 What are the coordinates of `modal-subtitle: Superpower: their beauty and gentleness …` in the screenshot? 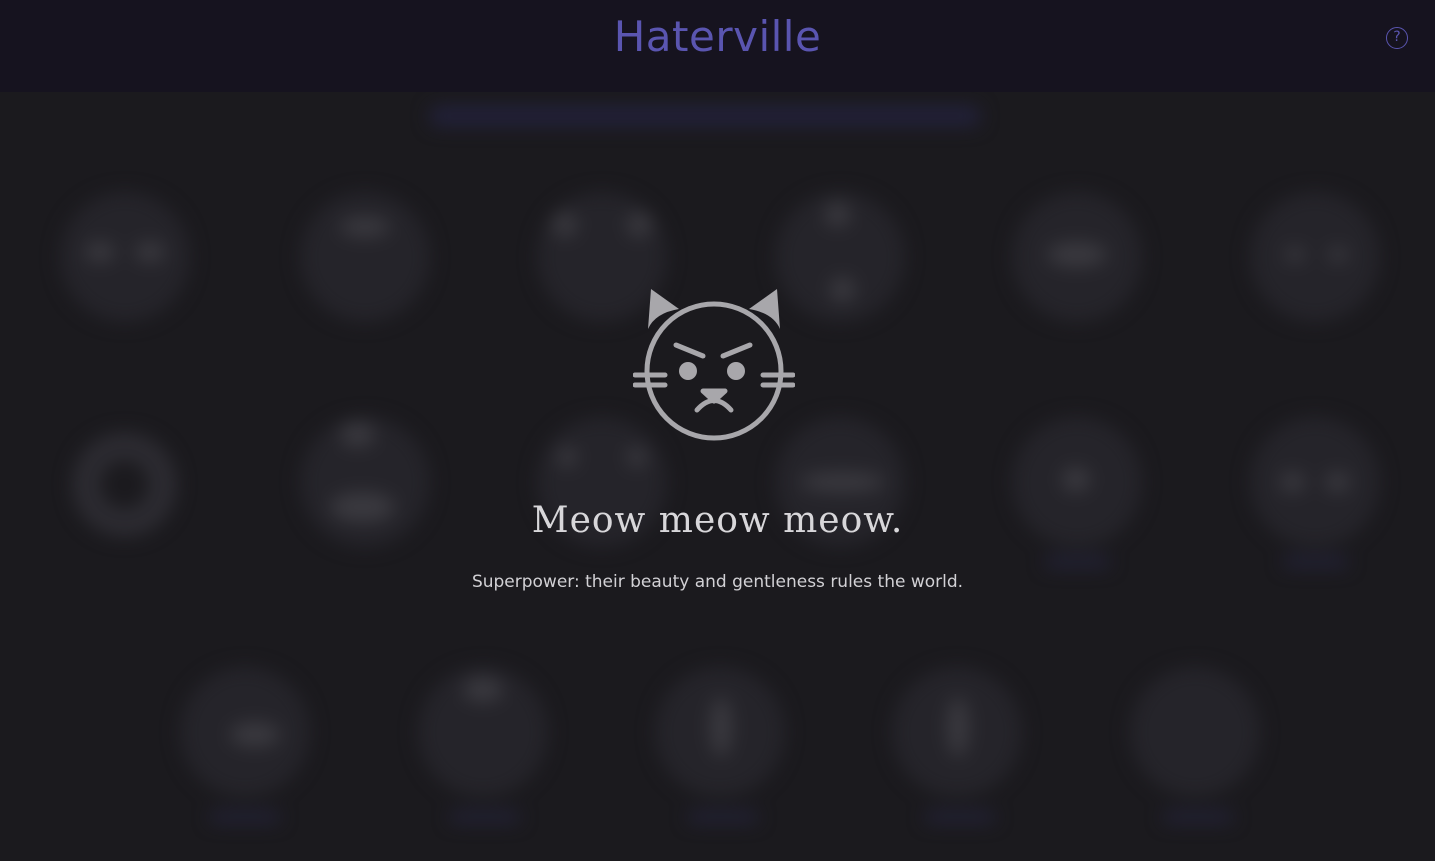 It's located at (717, 582).